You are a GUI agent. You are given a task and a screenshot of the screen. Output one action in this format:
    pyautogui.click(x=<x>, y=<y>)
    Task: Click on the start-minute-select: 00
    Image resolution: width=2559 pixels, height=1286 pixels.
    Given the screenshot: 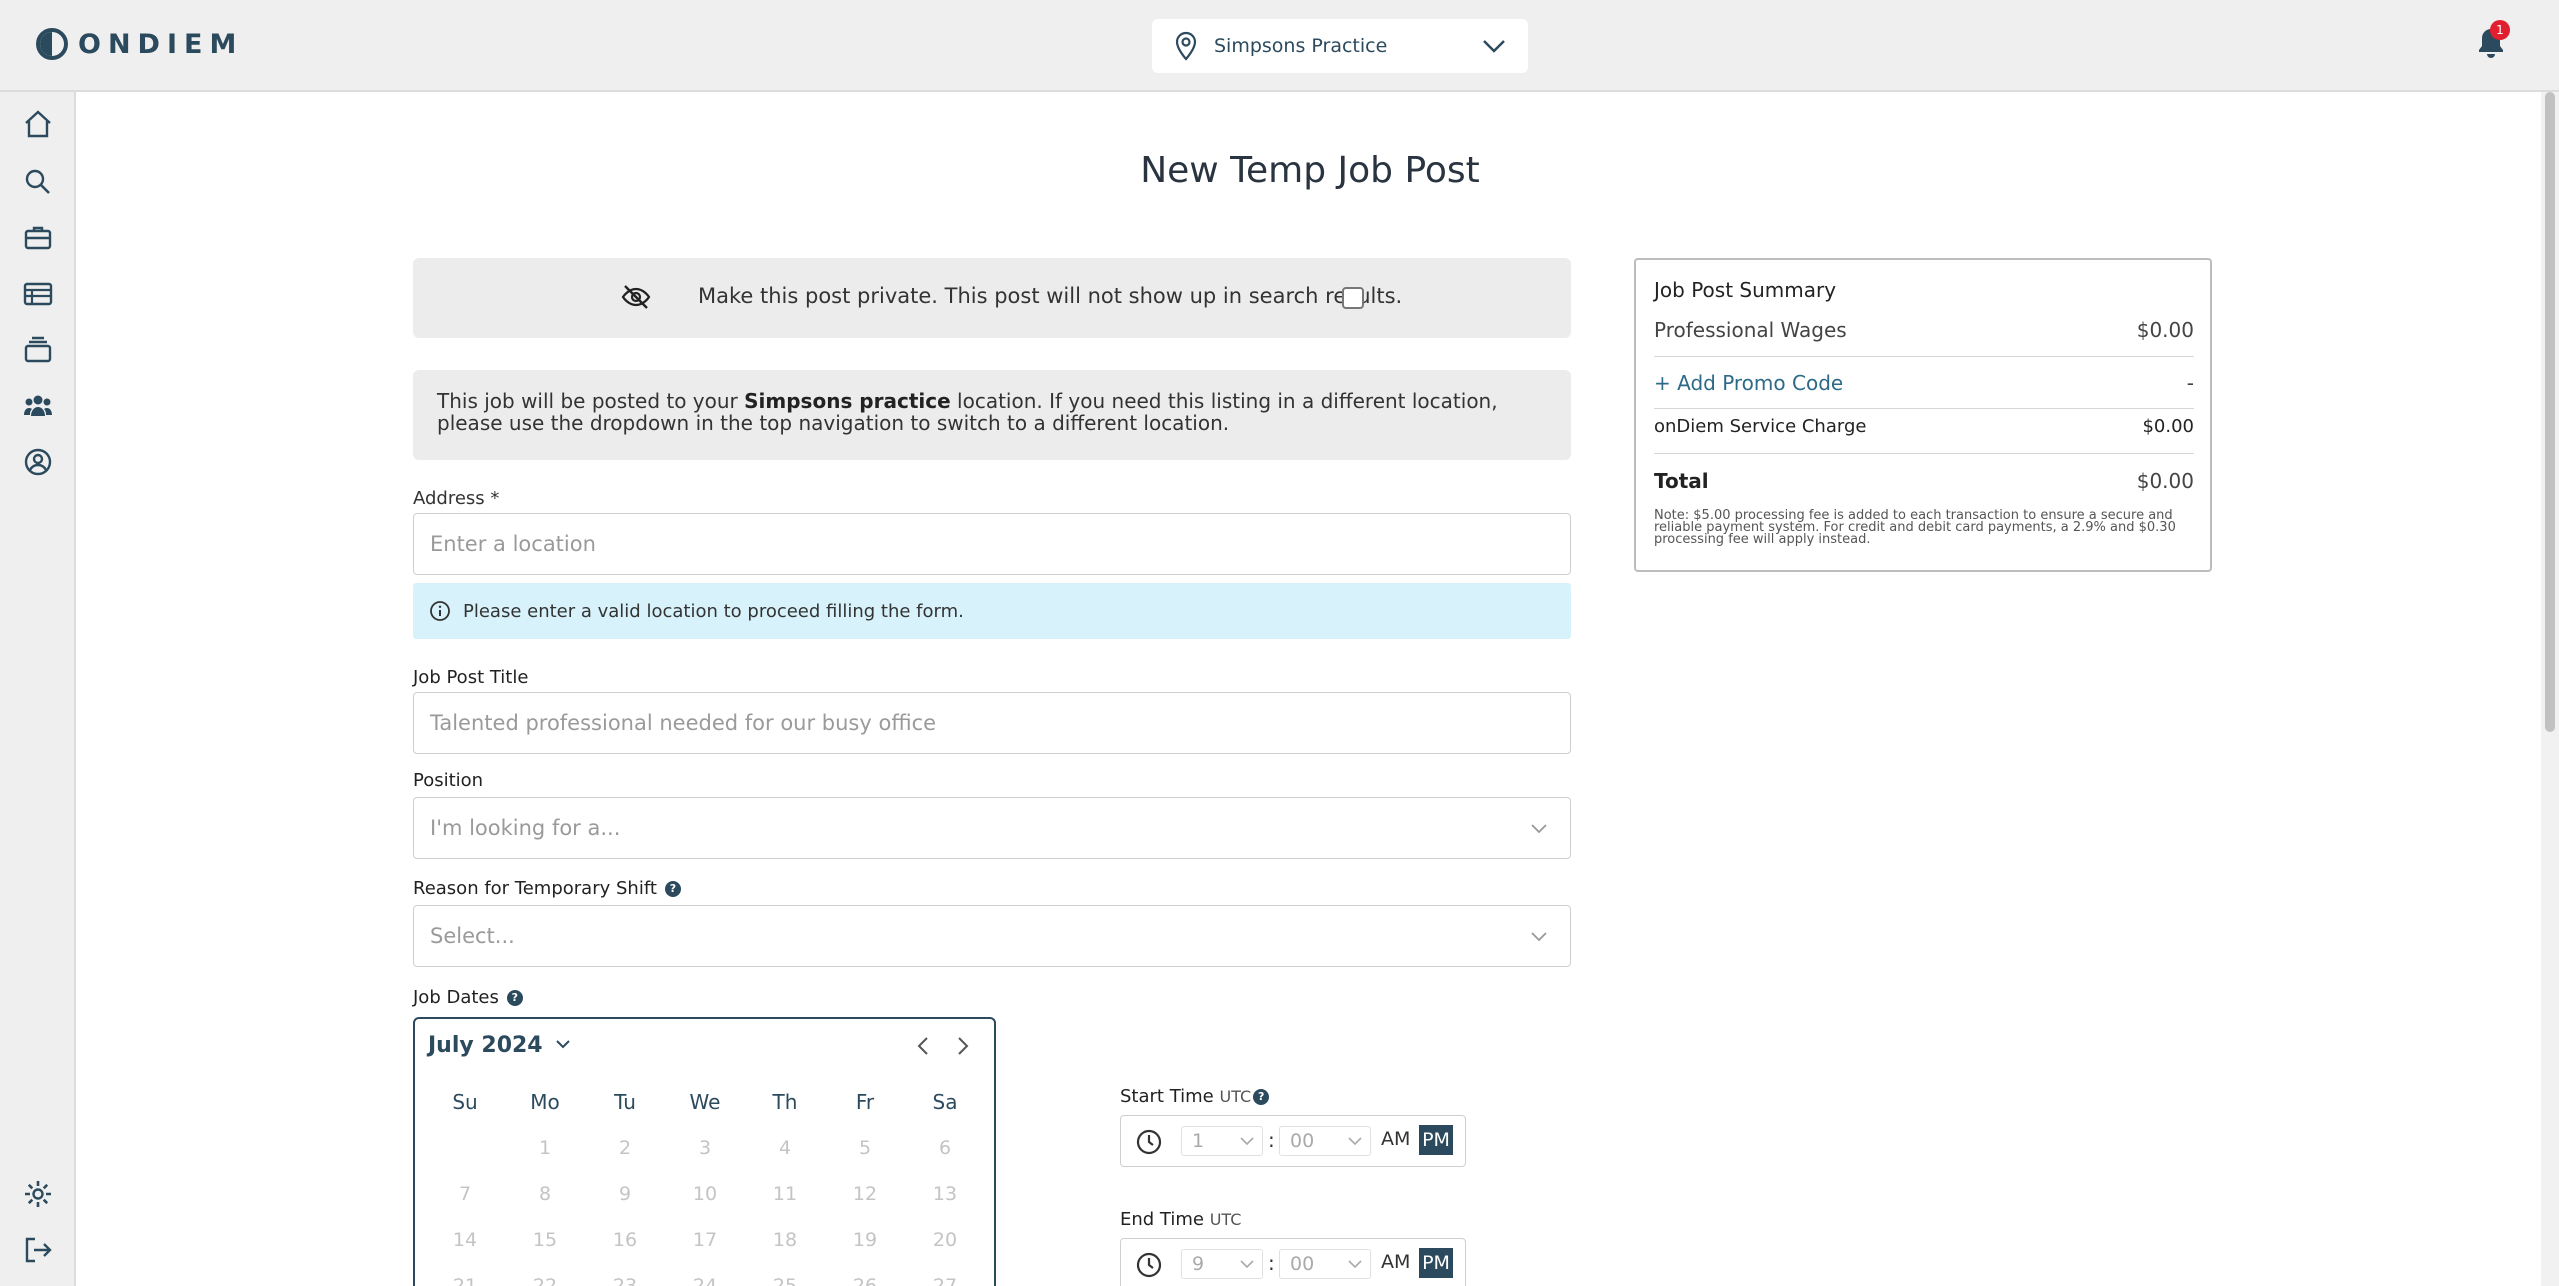 What is the action you would take?
    pyautogui.click(x=1325, y=1141)
    